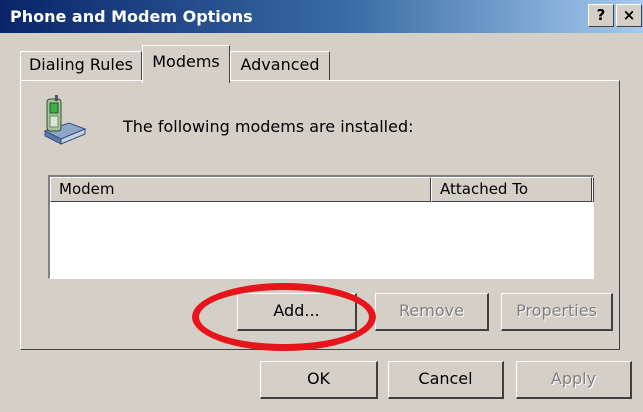  What do you see at coordinates (186, 64) in the screenshot?
I see `tab-modems: Modems` at bounding box center [186, 64].